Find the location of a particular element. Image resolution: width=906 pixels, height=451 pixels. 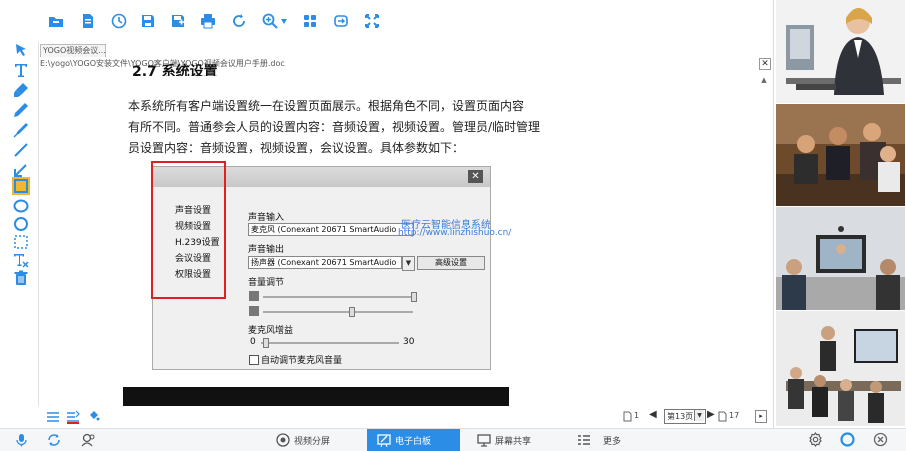

refresh-icon is located at coordinates (239, 21).